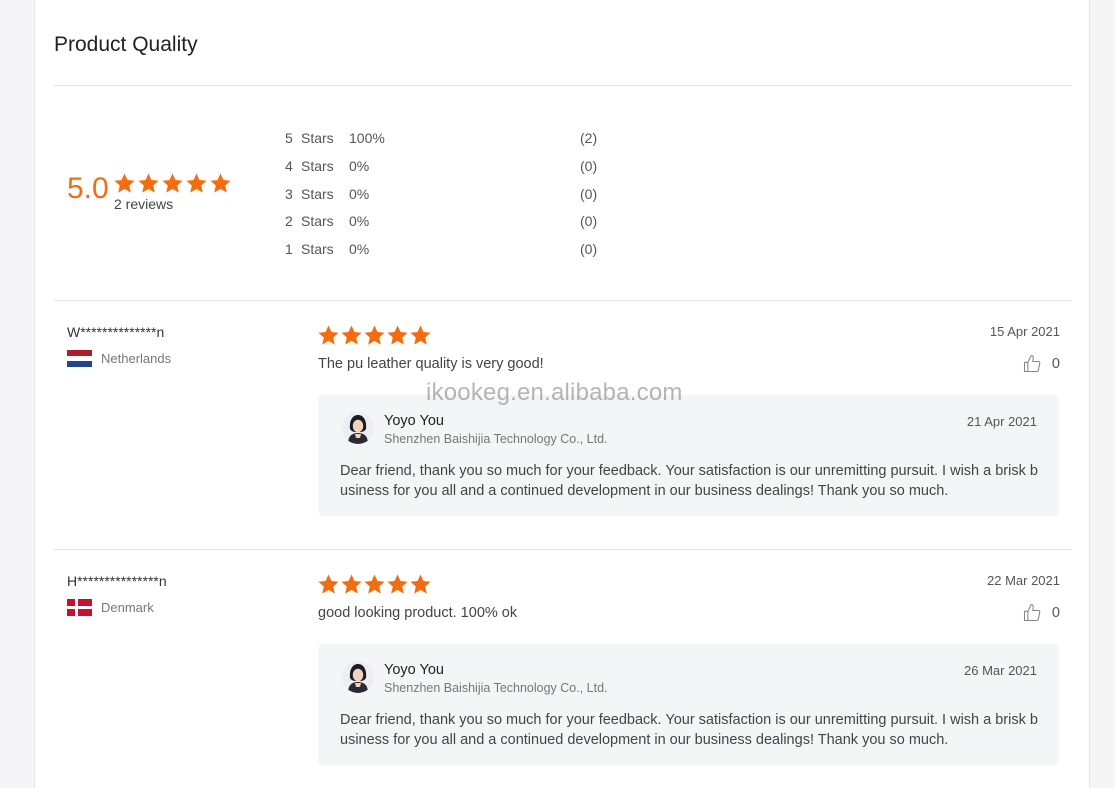 The image size is (1115, 788). What do you see at coordinates (1023, 580) in the screenshot?
I see `review-date: 22 Mar 2021` at bounding box center [1023, 580].